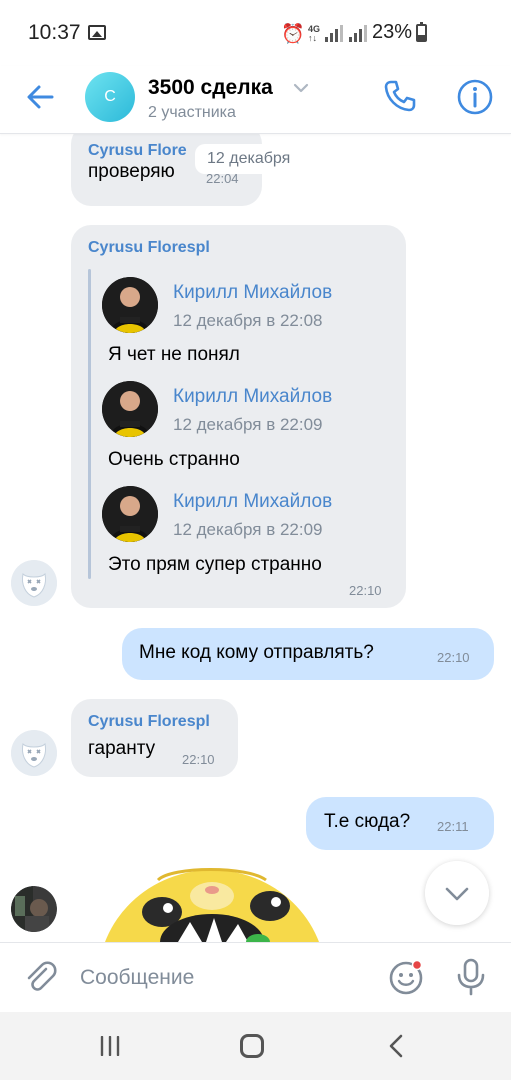 This screenshot has height=1080, width=511. Describe the element at coordinates (421, 32) in the screenshot. I see `battery-icon` at that location.